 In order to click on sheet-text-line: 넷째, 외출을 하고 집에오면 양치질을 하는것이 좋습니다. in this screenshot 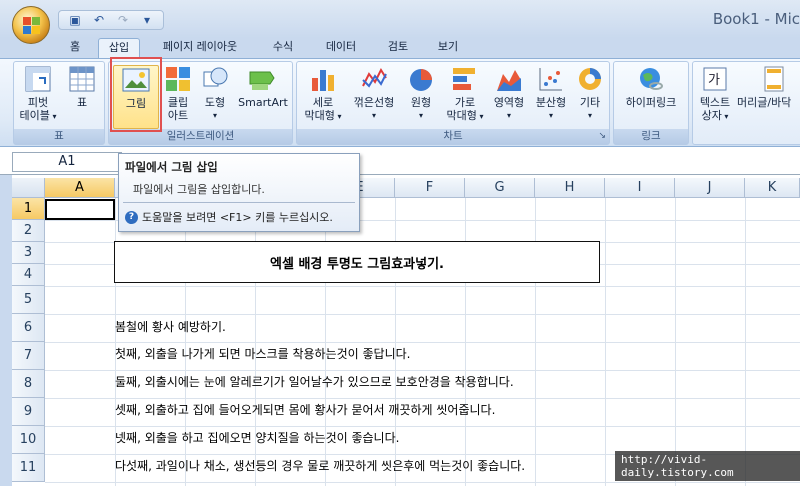, I will do `click(257, 437)`.